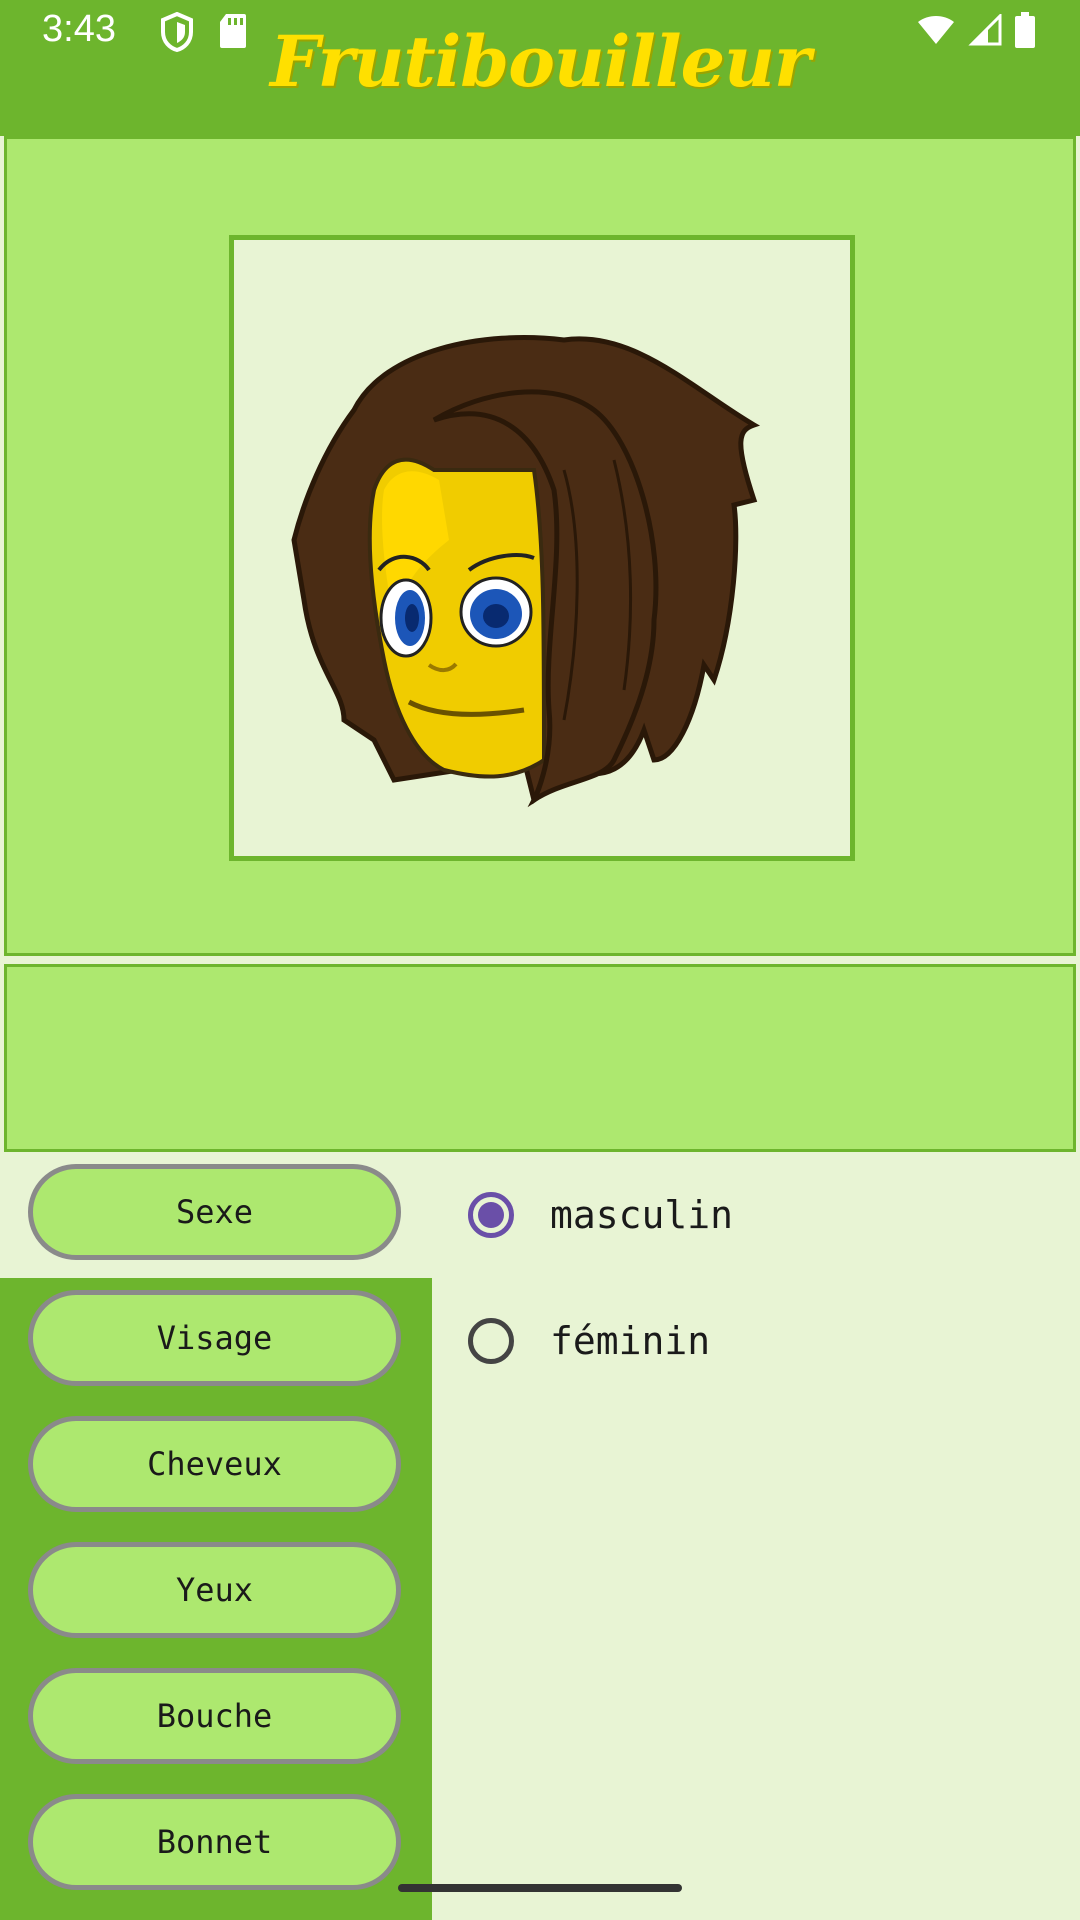 The width and height of the screenshot is (1080, 1920). Describe the element at coordinates (540, 61) in the screenshot. I see `app-title: Frutibouilleur` at that location.